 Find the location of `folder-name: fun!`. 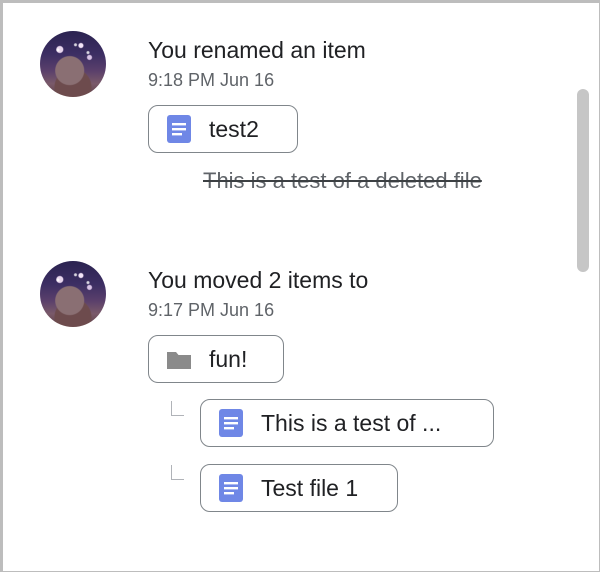

folder-name: fun! is located at coordinates (228, 358).